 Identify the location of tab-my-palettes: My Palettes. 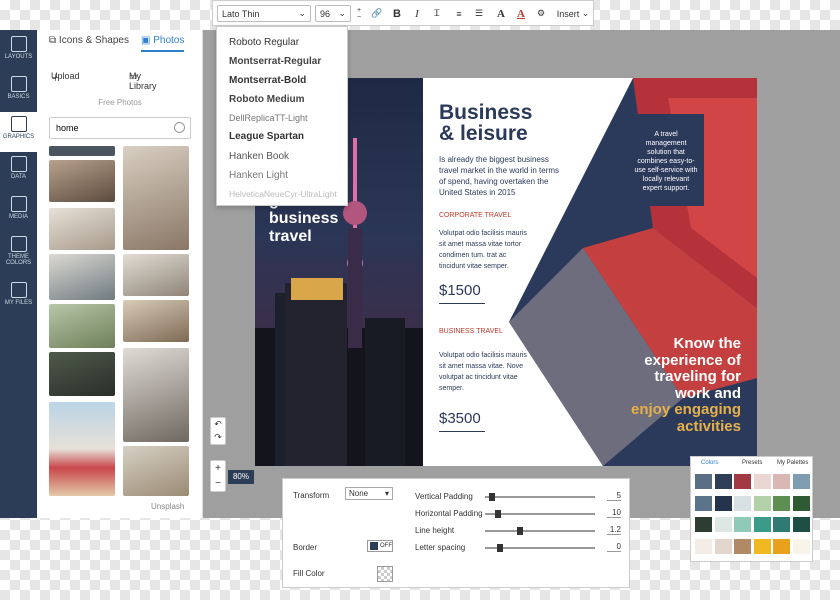
(792, 463).